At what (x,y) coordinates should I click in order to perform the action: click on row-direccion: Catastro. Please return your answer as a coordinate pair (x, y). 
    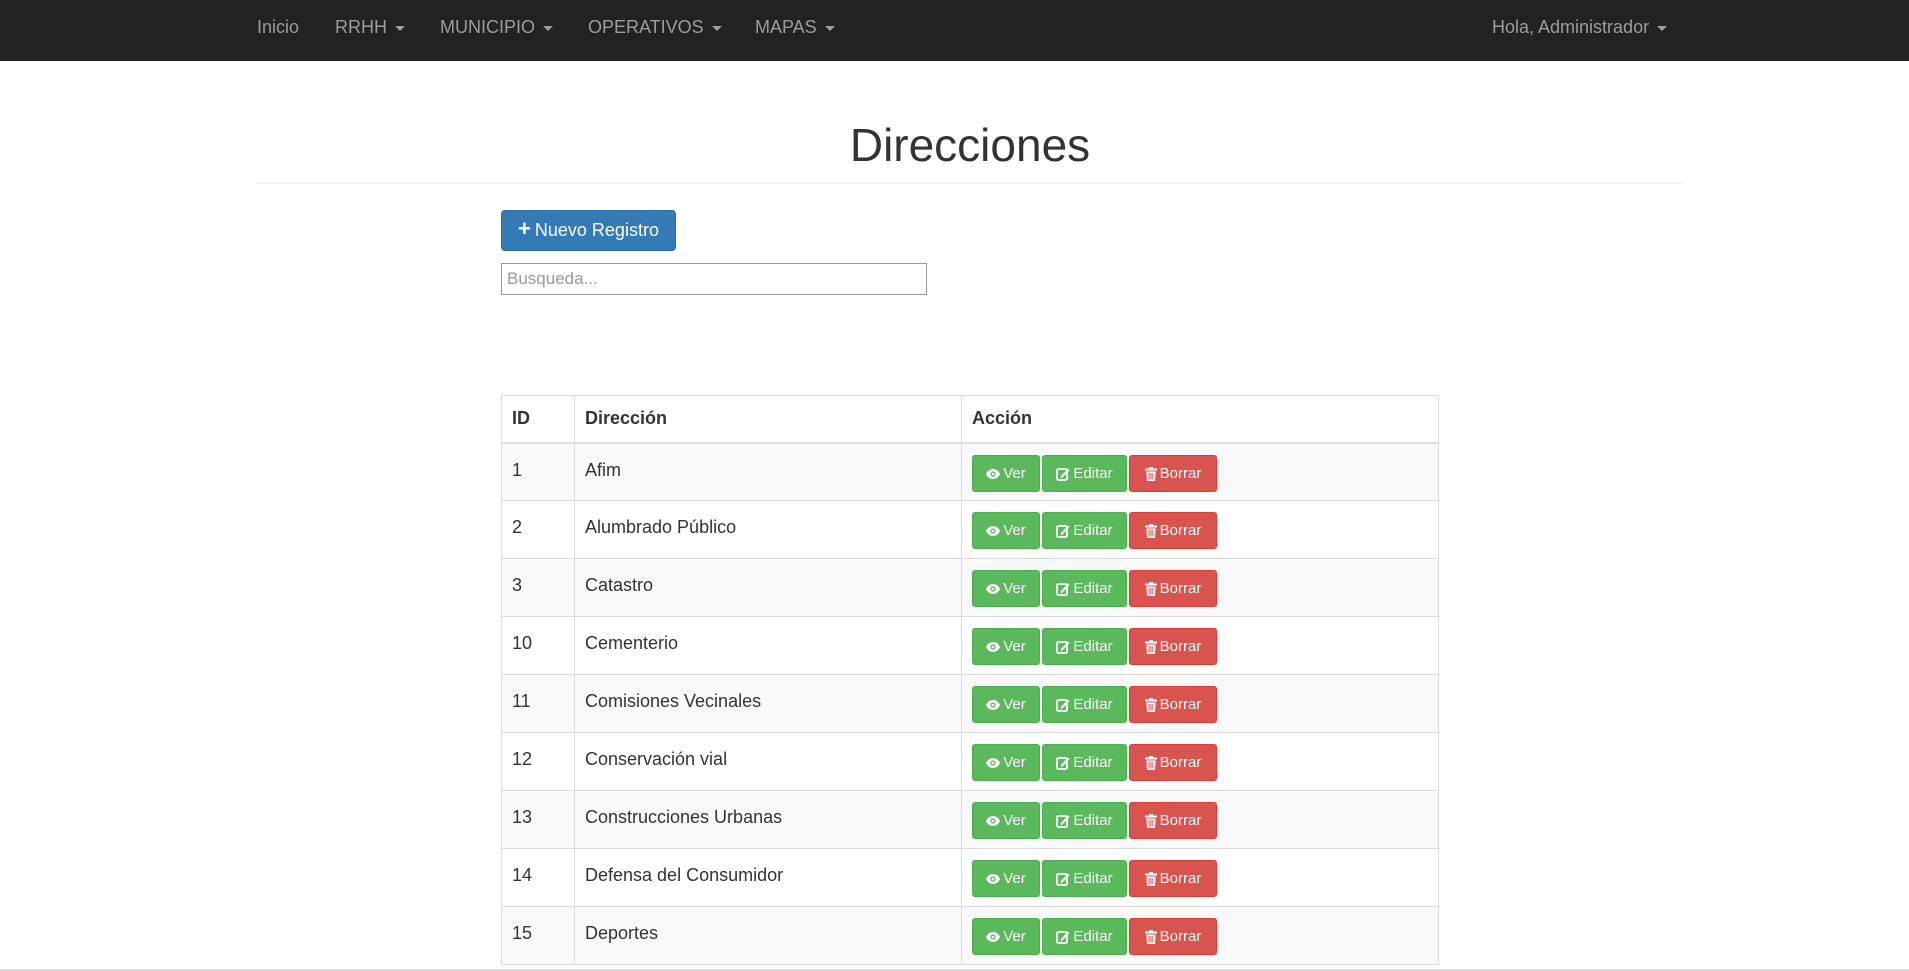
    Looking at the image, I should click on (768, 587).